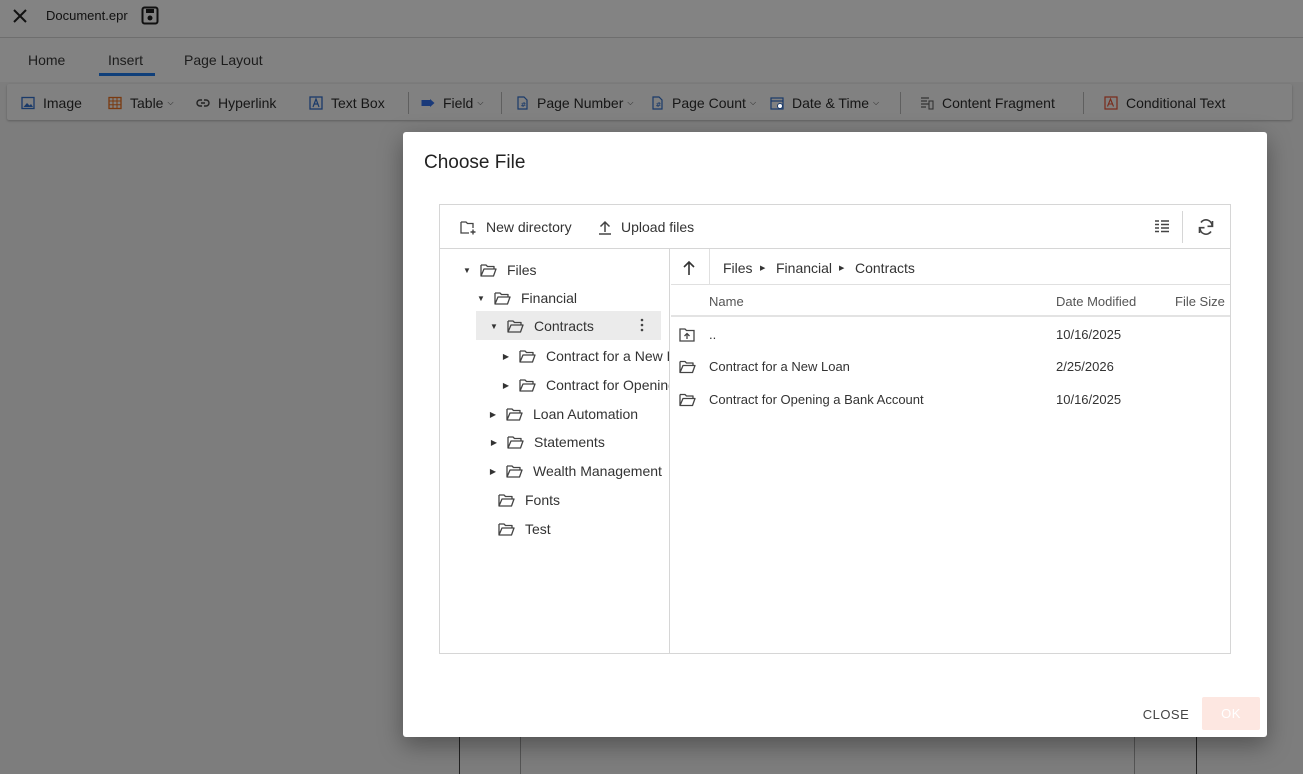 This screenshot has height=774, width=1303. I want to click on tree-node-statements: ▶ Statements, so click(547, 442).